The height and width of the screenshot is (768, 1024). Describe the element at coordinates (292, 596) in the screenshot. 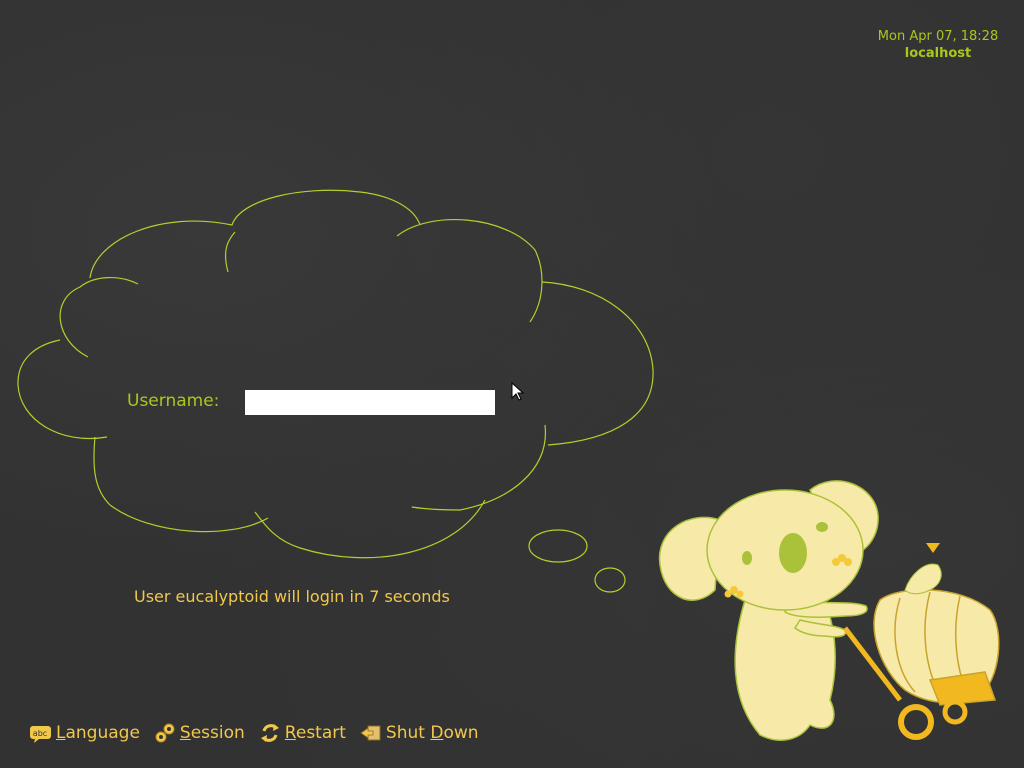

I see `autologin-message: User eucalyptoid will login in 7 seconds` at that location.